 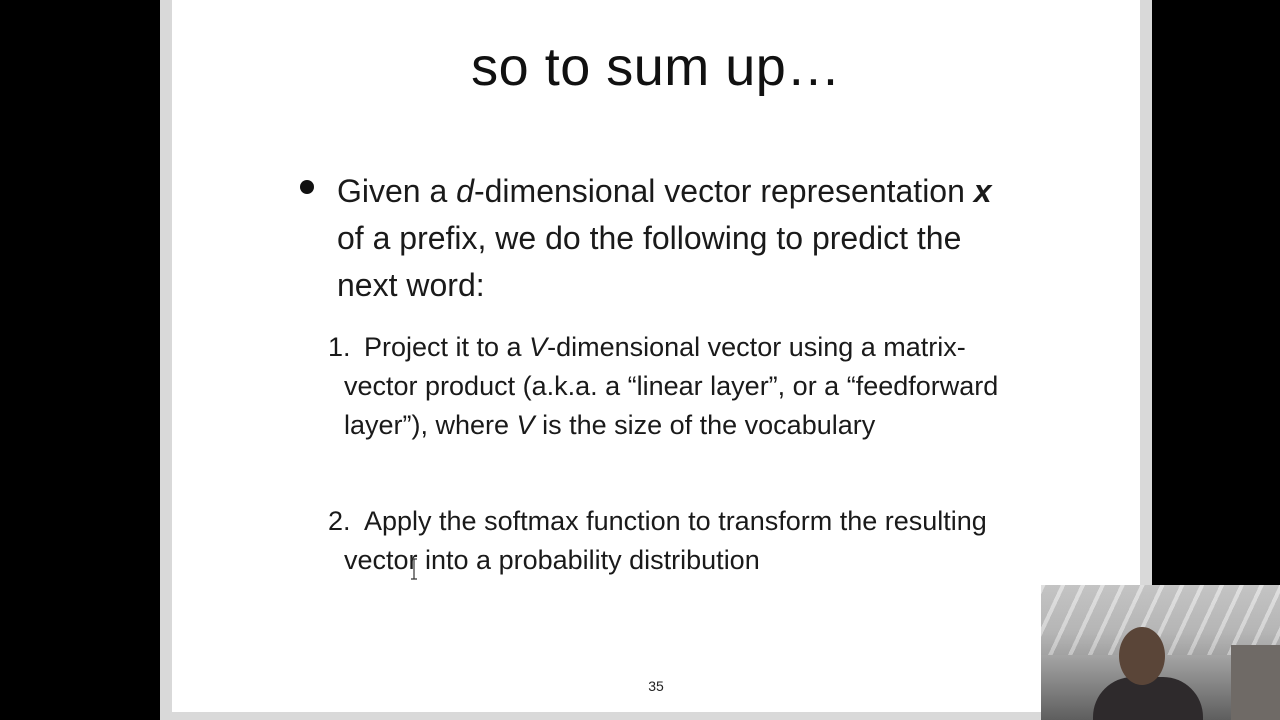 What do you see at coordinates (414, 569) in the screenshot?
I see `text-cursor-icon` at bounding box center [414, 569].